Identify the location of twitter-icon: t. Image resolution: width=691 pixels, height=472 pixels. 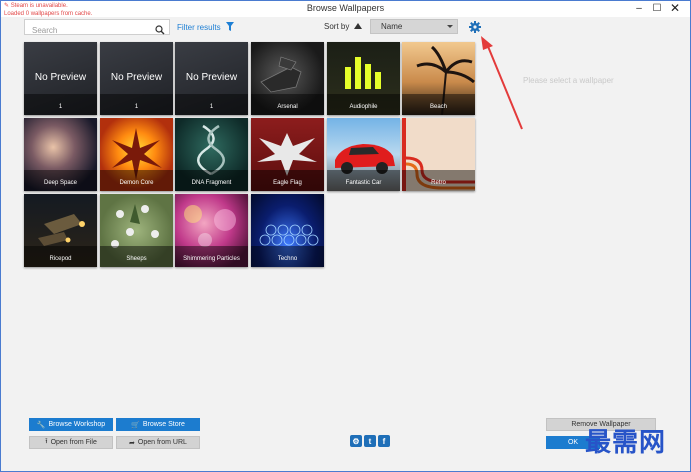
(370, 441).